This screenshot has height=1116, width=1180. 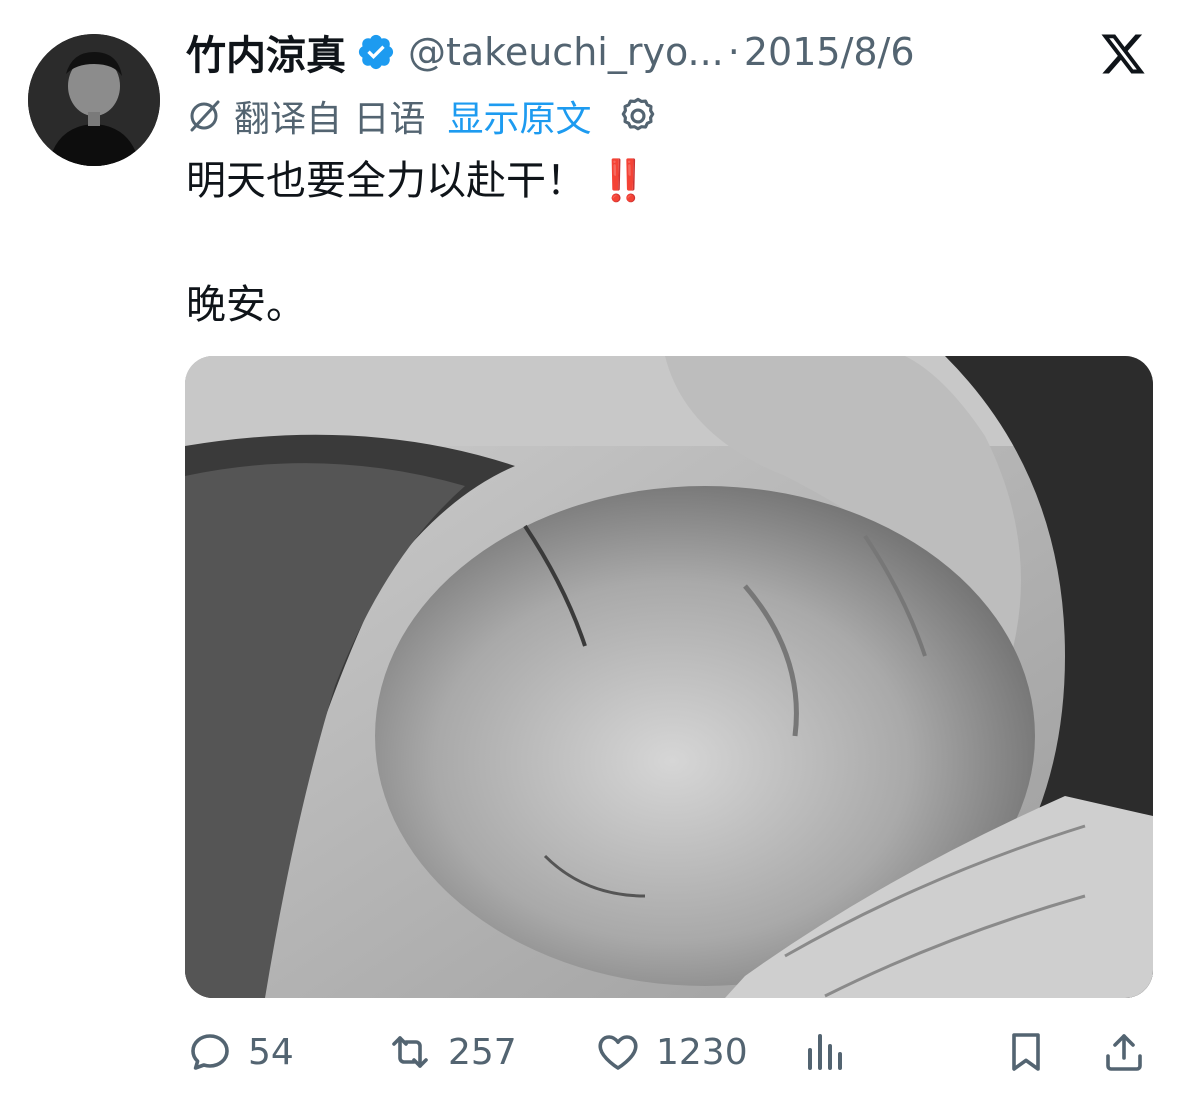 I want to click on tweet-line-2: 晚安。, so click(x=246, y=305).